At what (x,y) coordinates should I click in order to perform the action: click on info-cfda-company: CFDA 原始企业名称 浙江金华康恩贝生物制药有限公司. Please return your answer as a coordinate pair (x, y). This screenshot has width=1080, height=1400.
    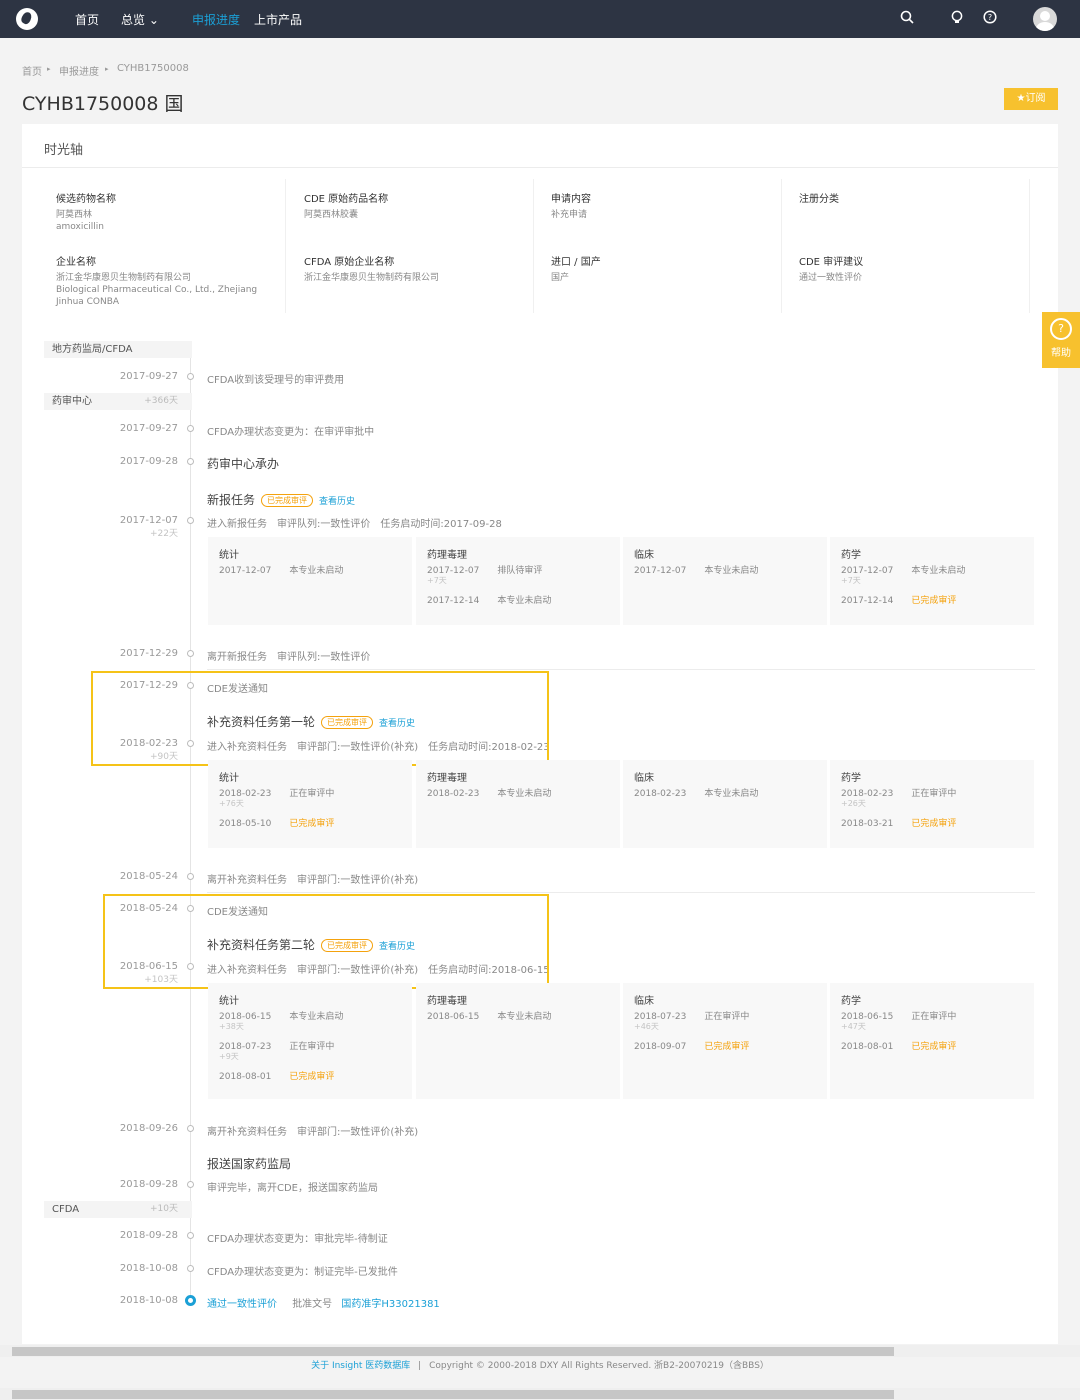
    Looking at the image, I should click on (417, 268).